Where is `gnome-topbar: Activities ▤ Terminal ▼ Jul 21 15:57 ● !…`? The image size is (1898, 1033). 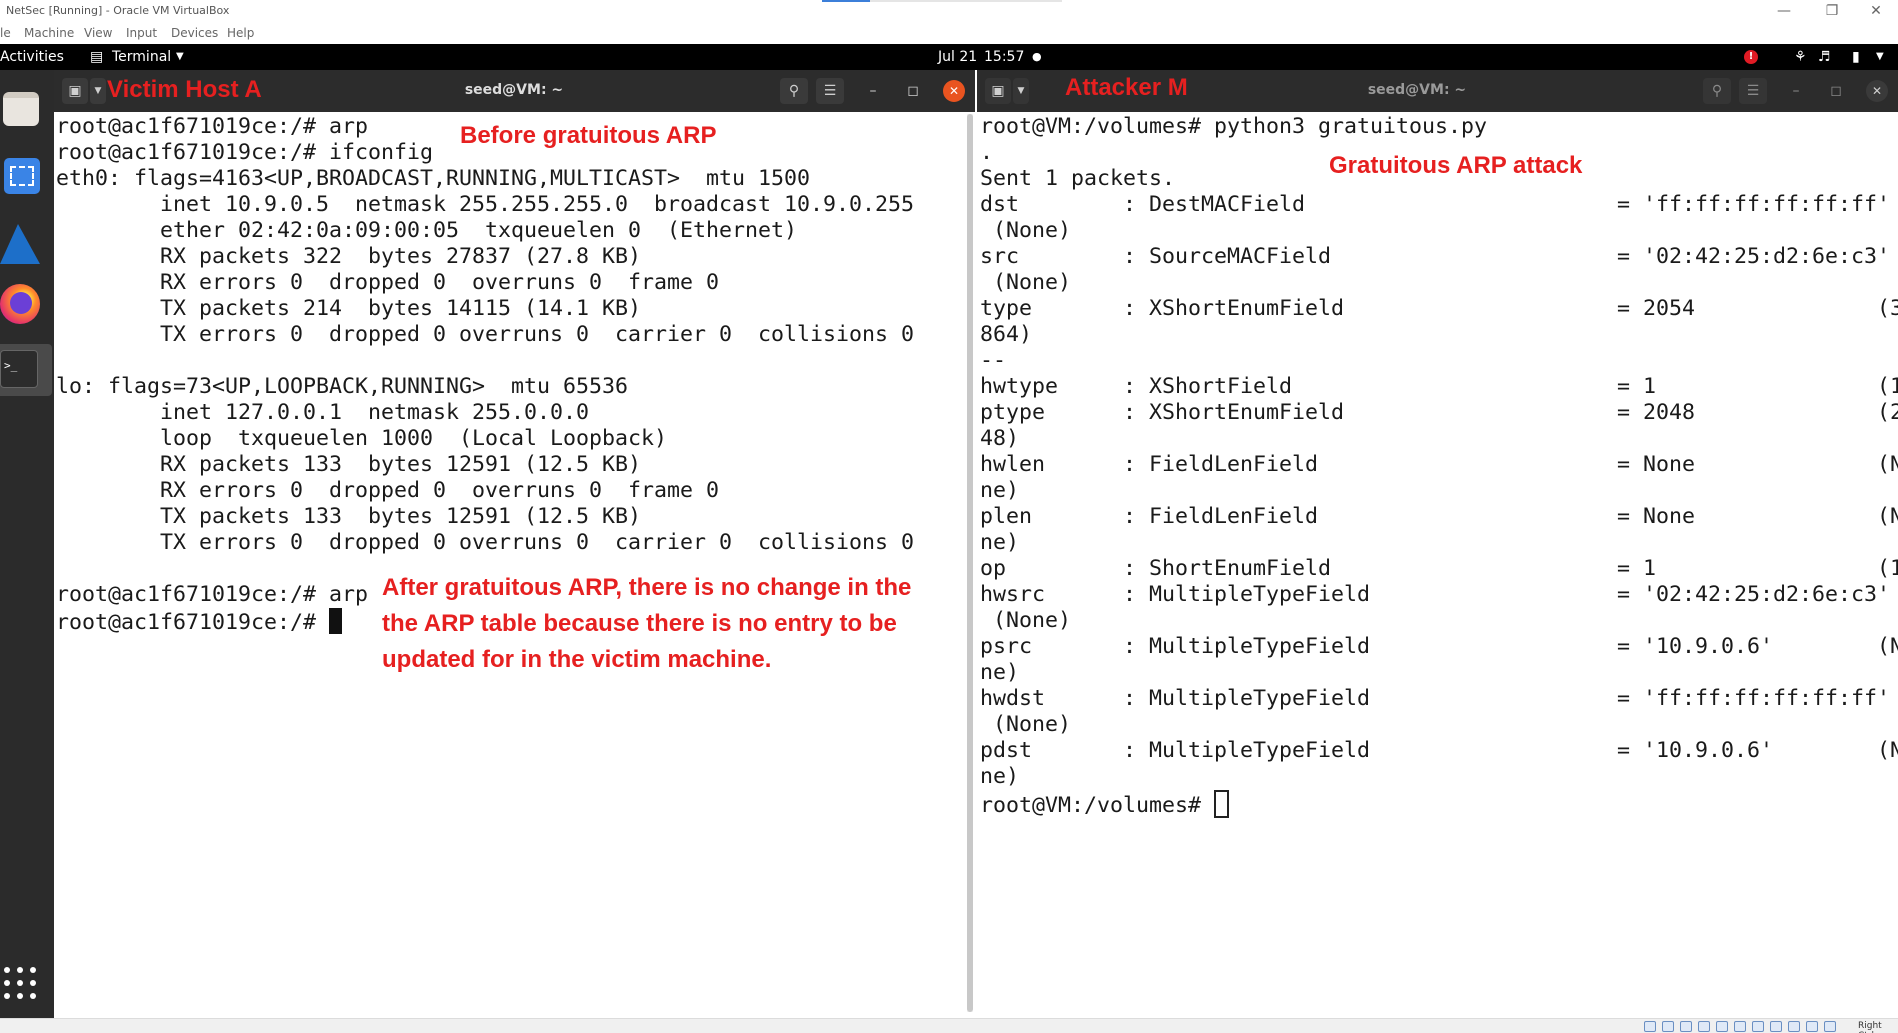
gnome-topbar: Activities ▤ Terminal ▼ Jul 21 15:57 ● !… is located at coordinates (949, 57).